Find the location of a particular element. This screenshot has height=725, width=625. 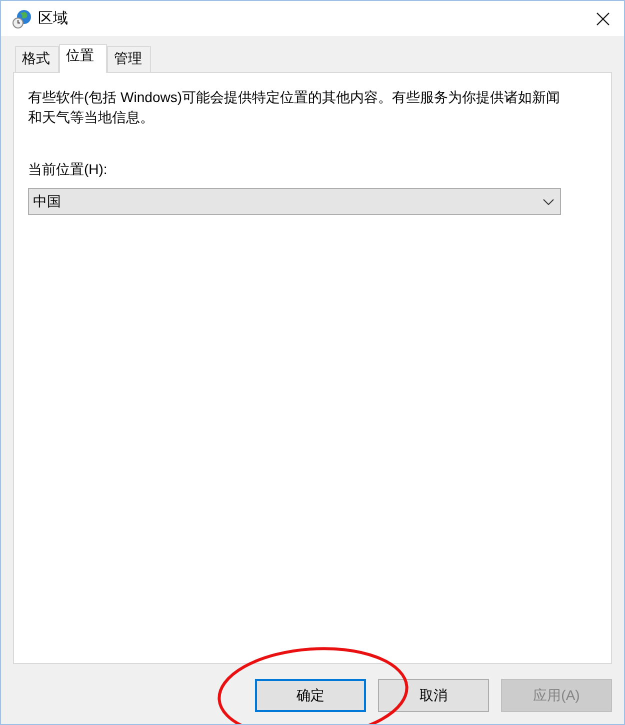

dialog-button: 取消 is located at coordinates (433, 695).